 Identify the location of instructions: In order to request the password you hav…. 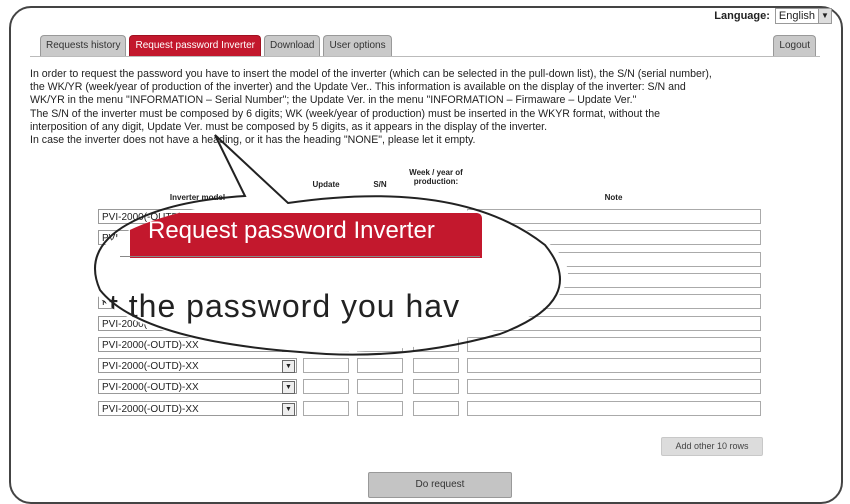
(425, 107).